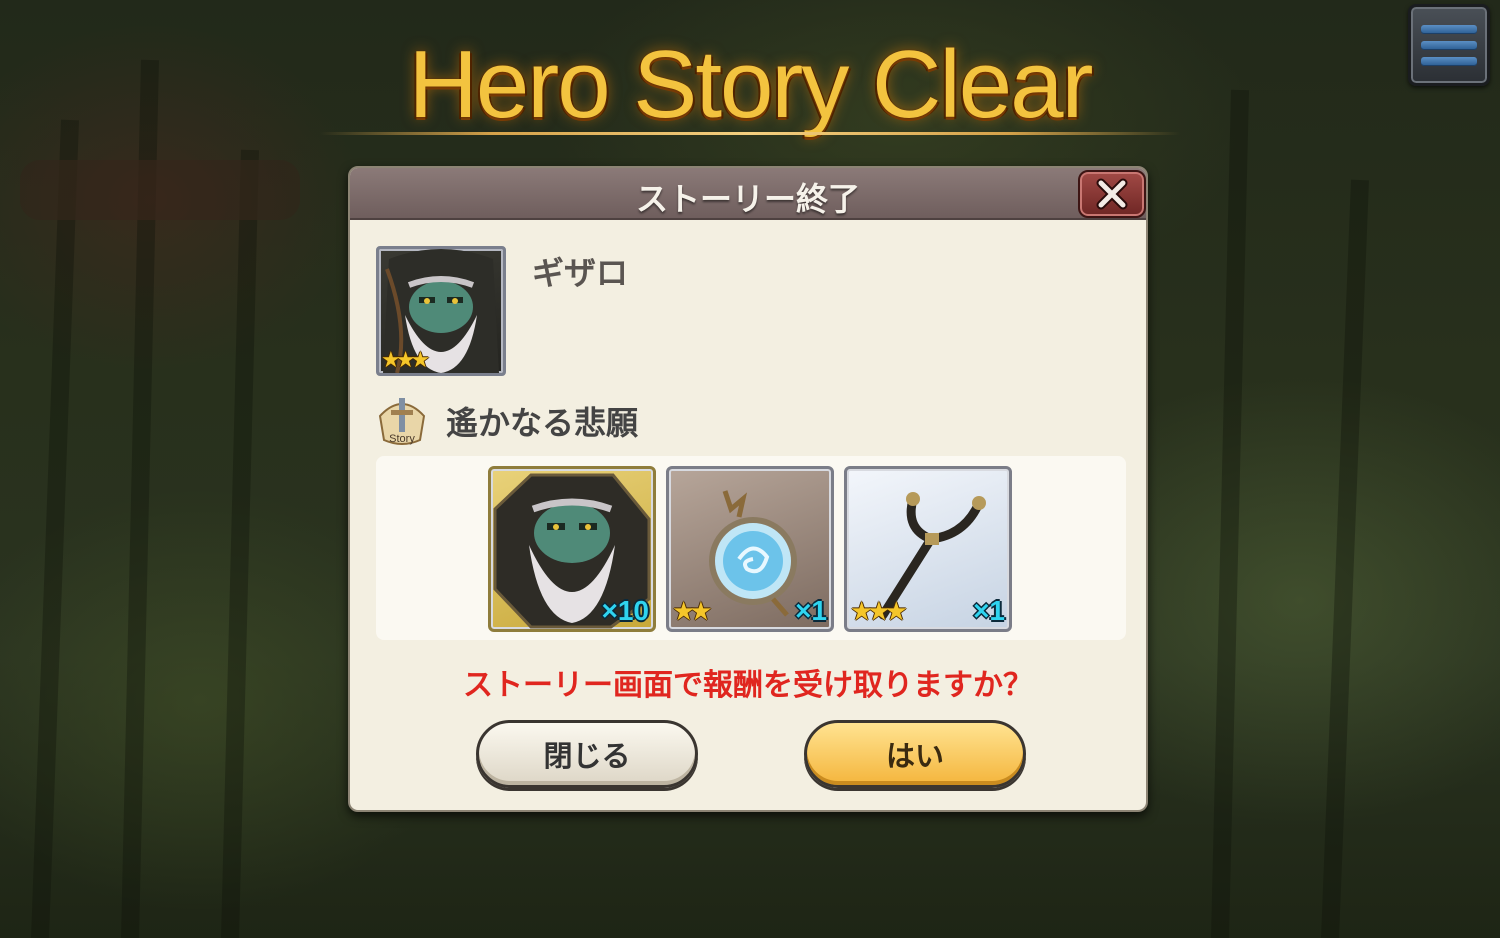 The image size is (1500, 938). Describe the element at coordinates (441, 311) in the screenshot. I see `hero-portrait: ★★★` at that location.